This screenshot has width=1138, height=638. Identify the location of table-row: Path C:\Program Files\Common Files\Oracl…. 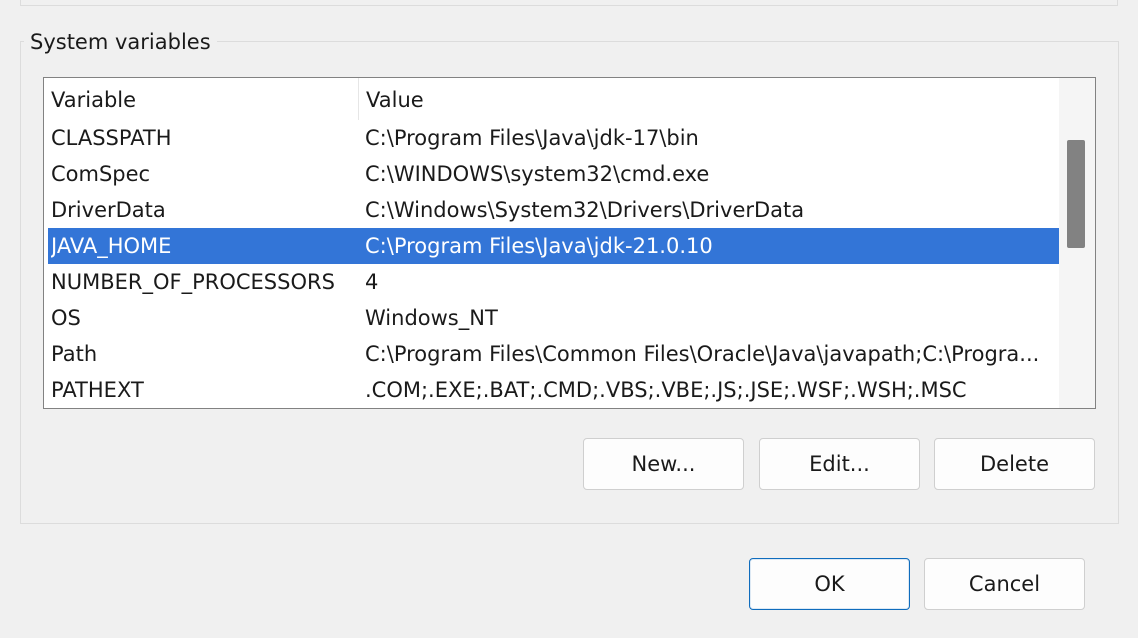
(552, 354).